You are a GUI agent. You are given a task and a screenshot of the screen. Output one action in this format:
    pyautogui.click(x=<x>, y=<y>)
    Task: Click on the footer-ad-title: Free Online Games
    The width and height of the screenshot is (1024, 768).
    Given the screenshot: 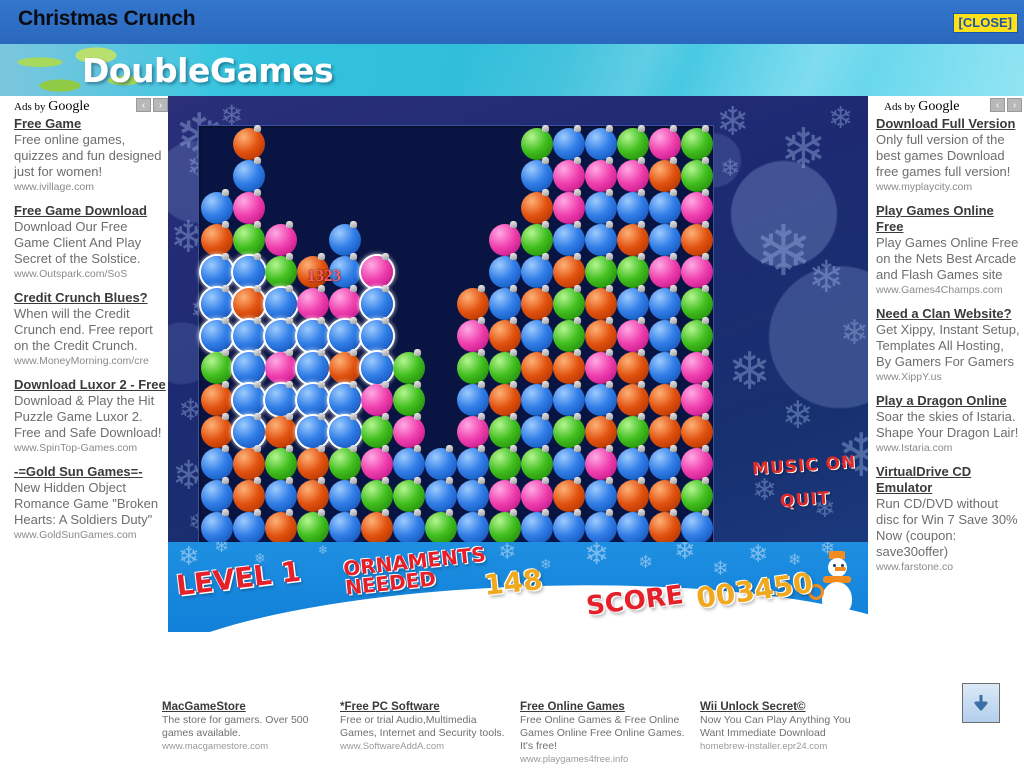 What is the action you would take?
    pyautogui.click(x=608, y=707)
    